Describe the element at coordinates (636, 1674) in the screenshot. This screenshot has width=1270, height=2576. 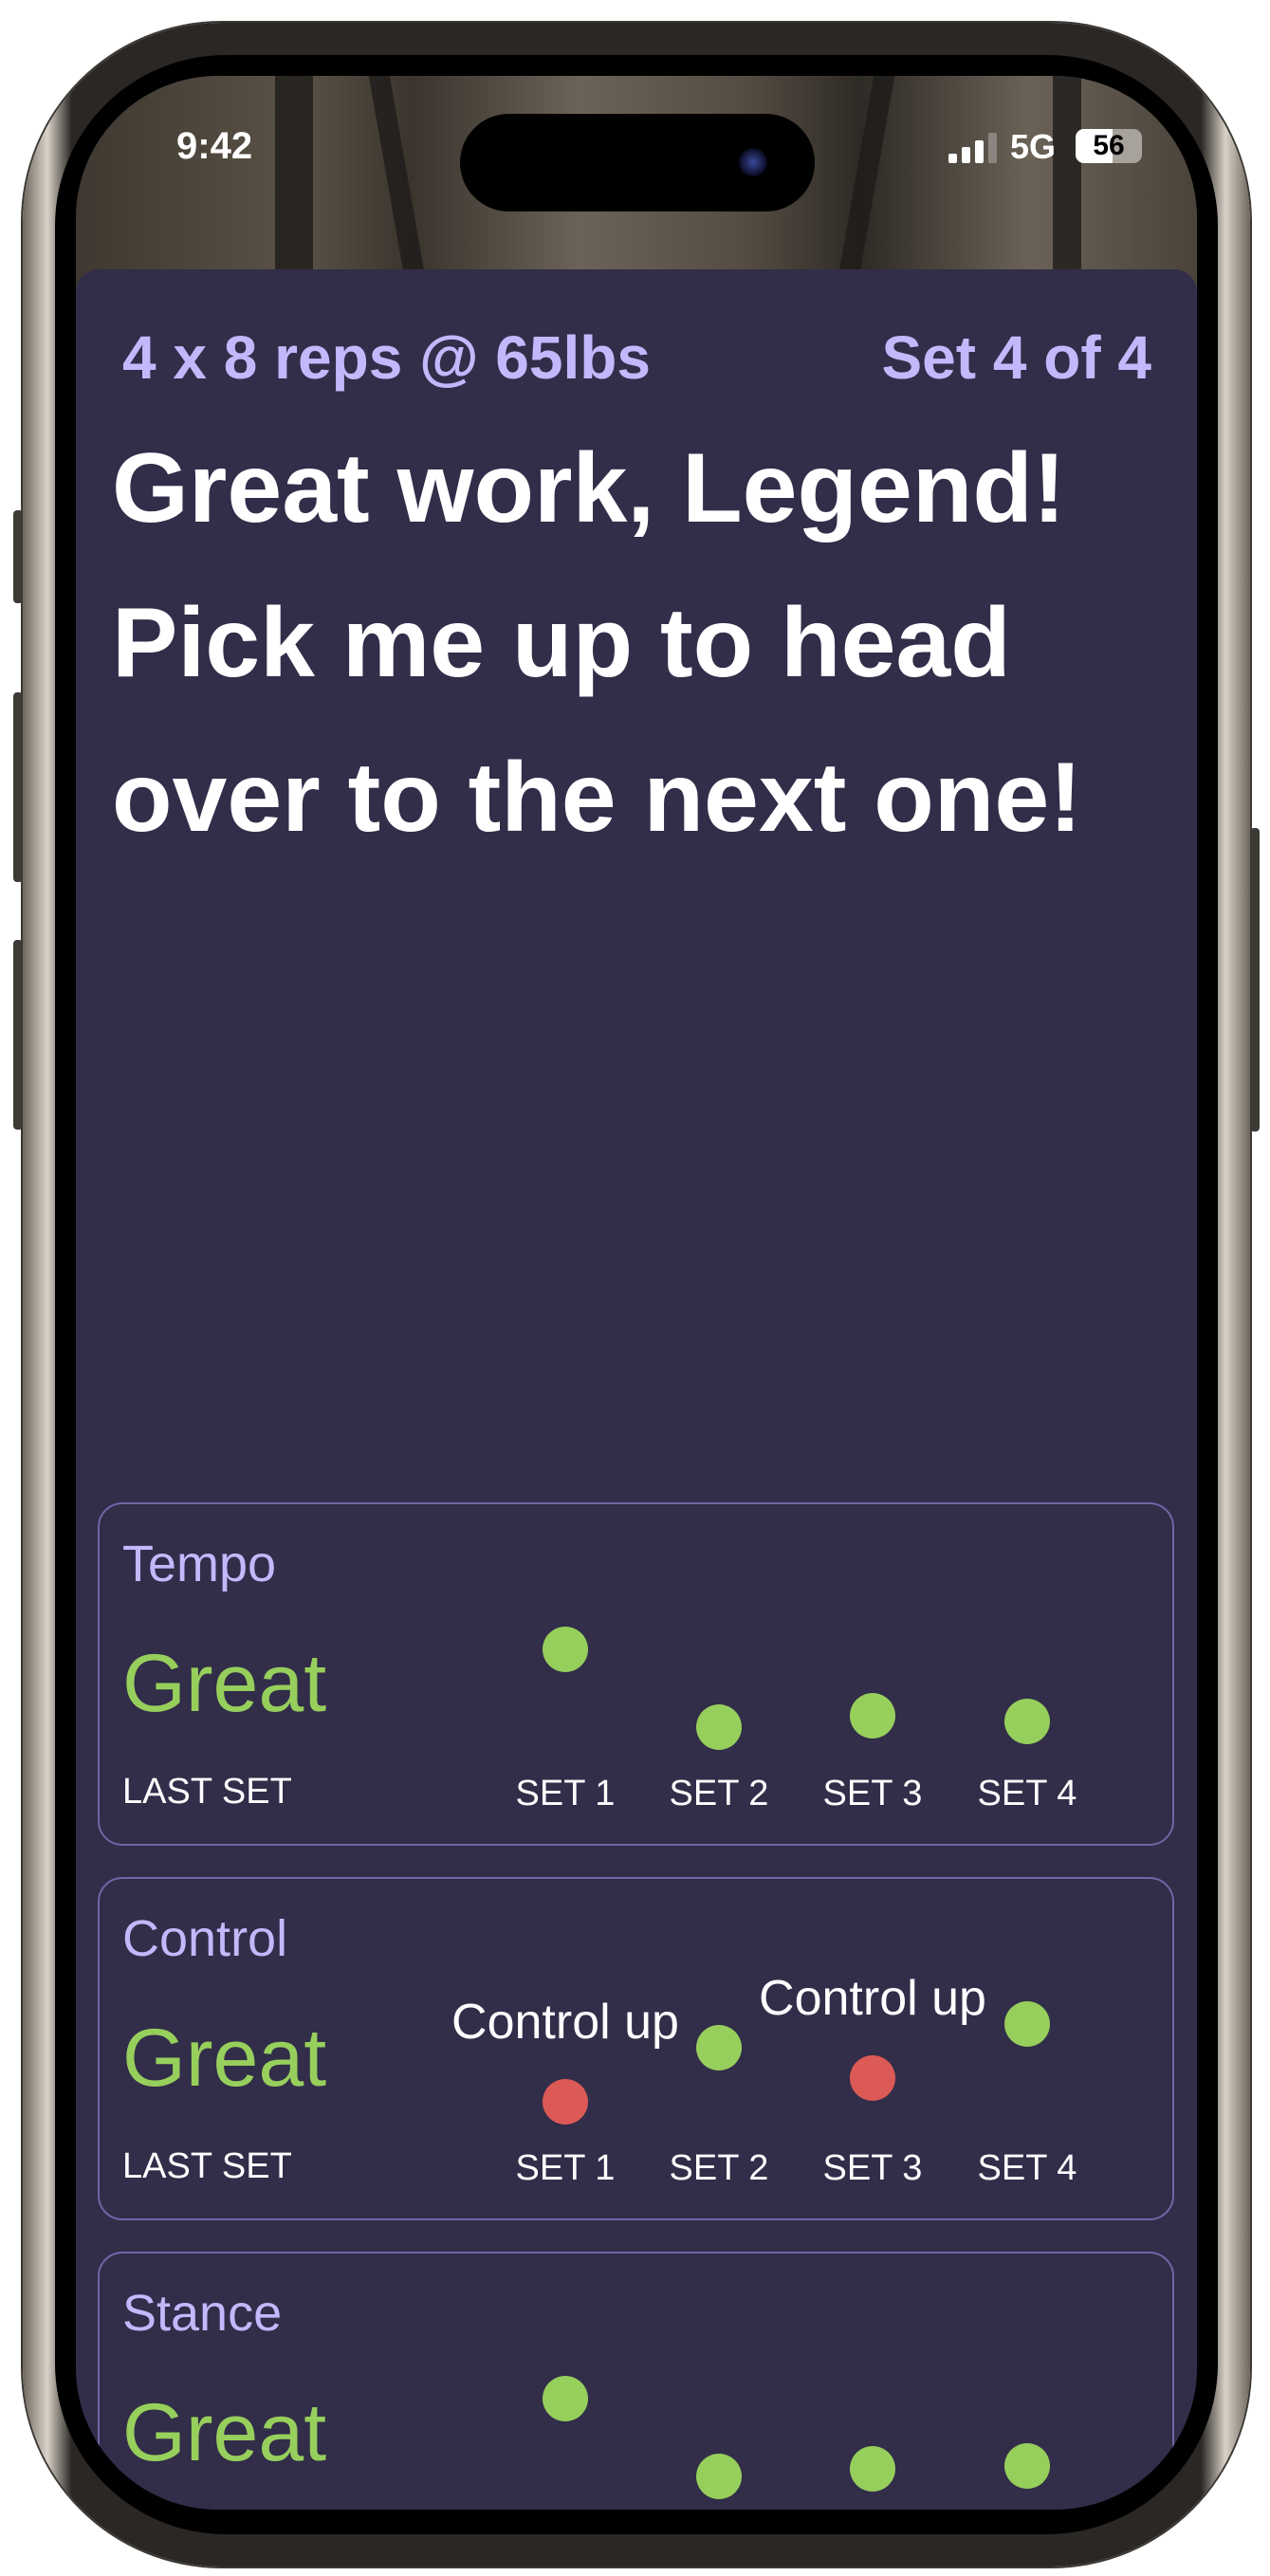
I see `metric-card-tempo: Tempo Great LAST SET SET 1 SET 2 SET 3 SET 4` at that location.